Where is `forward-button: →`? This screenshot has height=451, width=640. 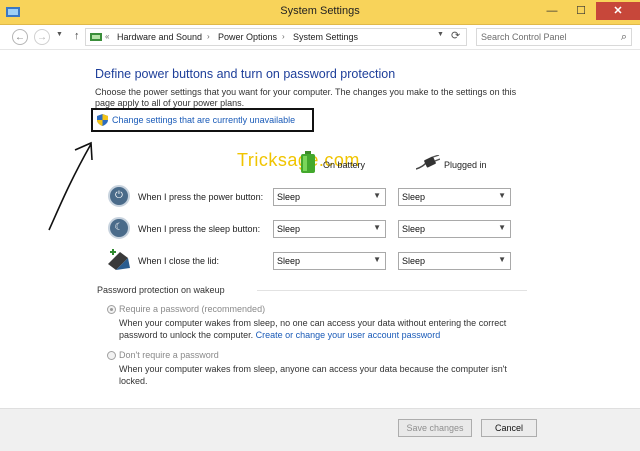
forward-button: → is located at coordinates (42, 37).